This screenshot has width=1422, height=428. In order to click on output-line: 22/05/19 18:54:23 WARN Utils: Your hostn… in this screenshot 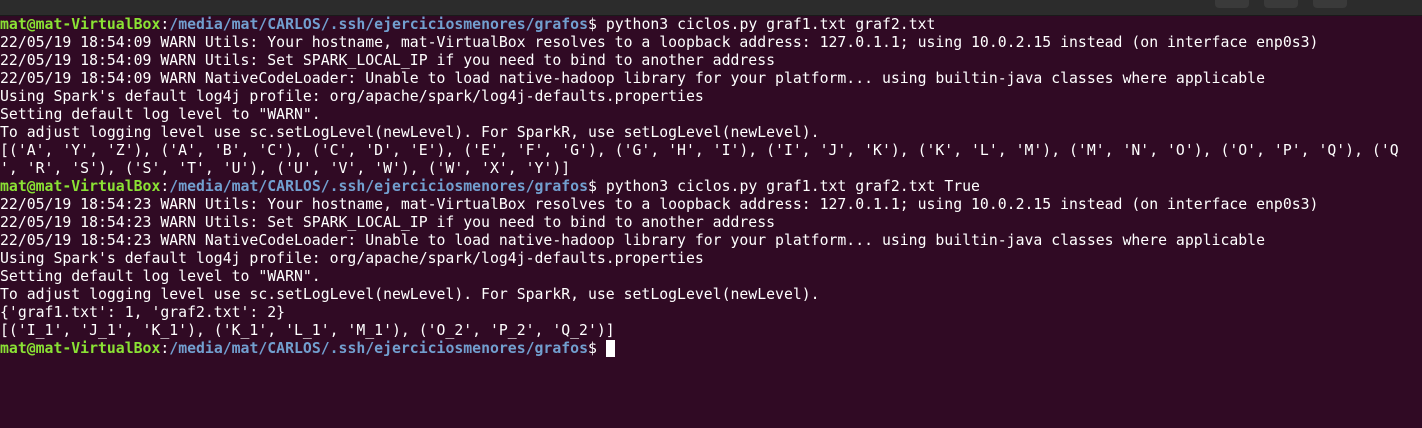, I will do `click(659, 204)`.